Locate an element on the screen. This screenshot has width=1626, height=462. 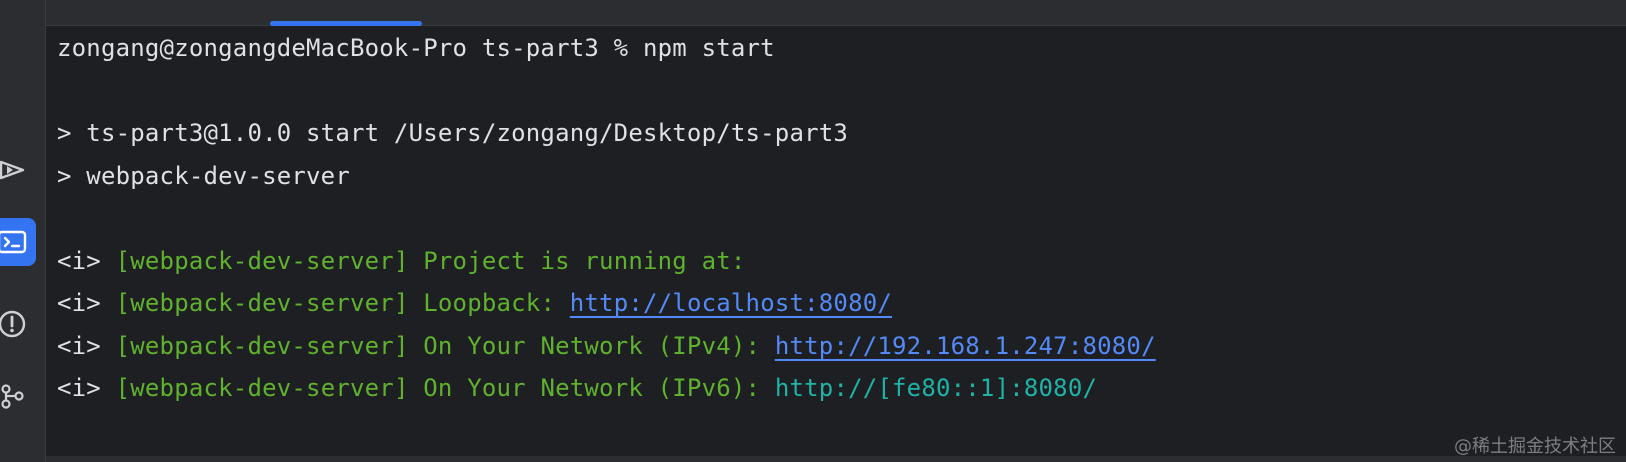
loopback-url-link: http://localhost:8080/ is located at coordinates (731, 303).